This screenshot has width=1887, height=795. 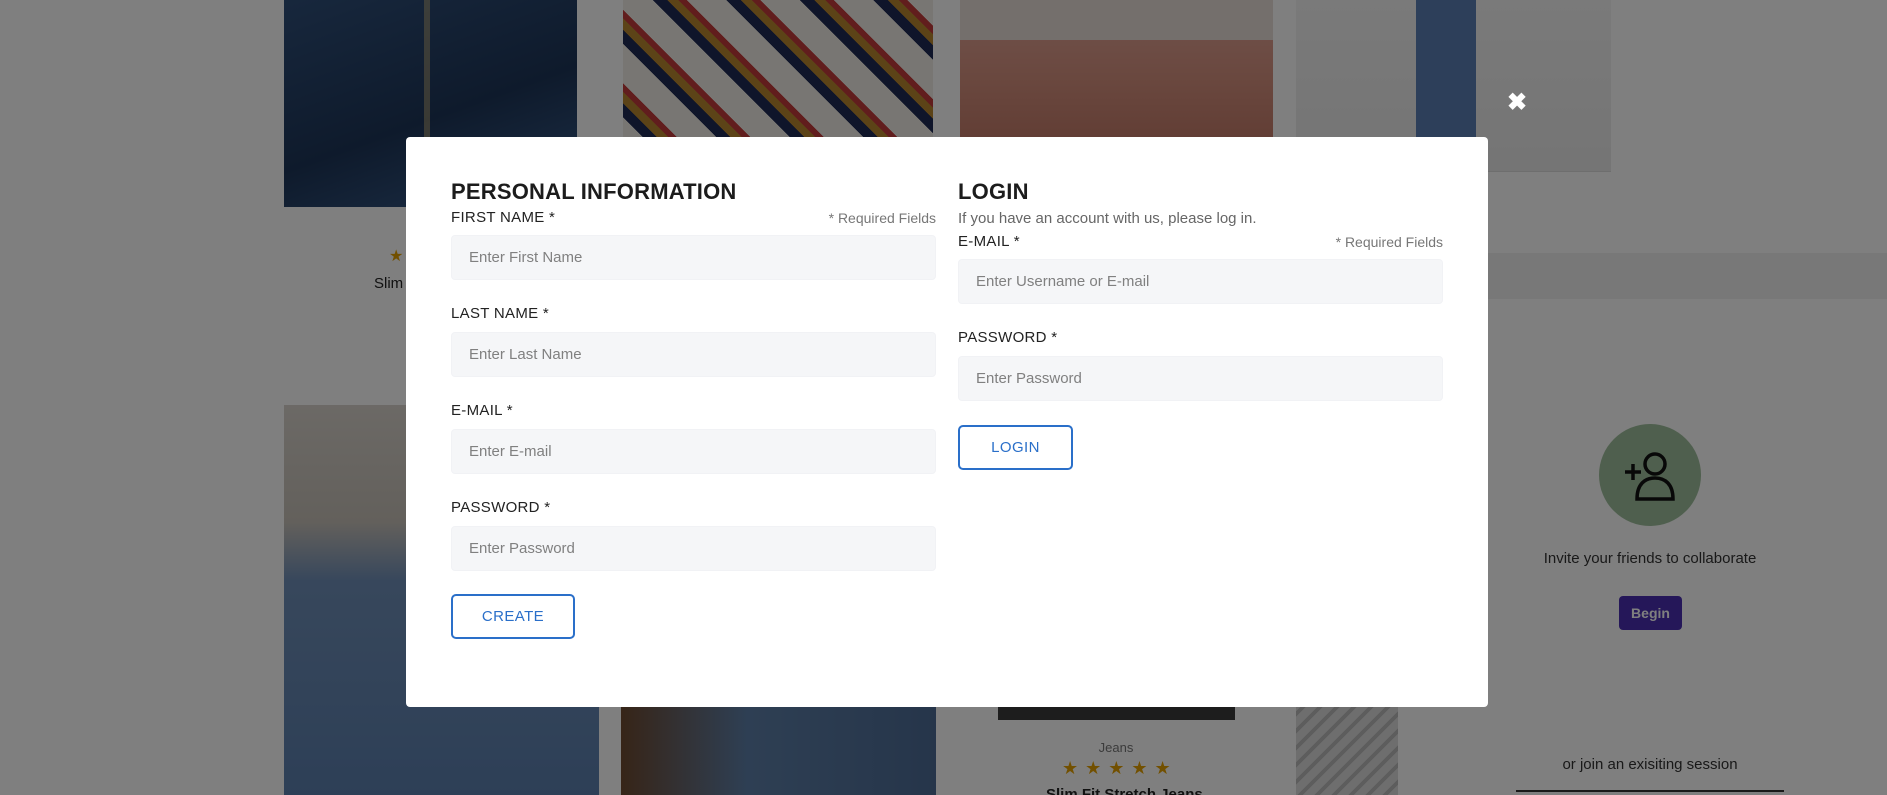 I want to click on last-name-input, so click(x=693, y=354).